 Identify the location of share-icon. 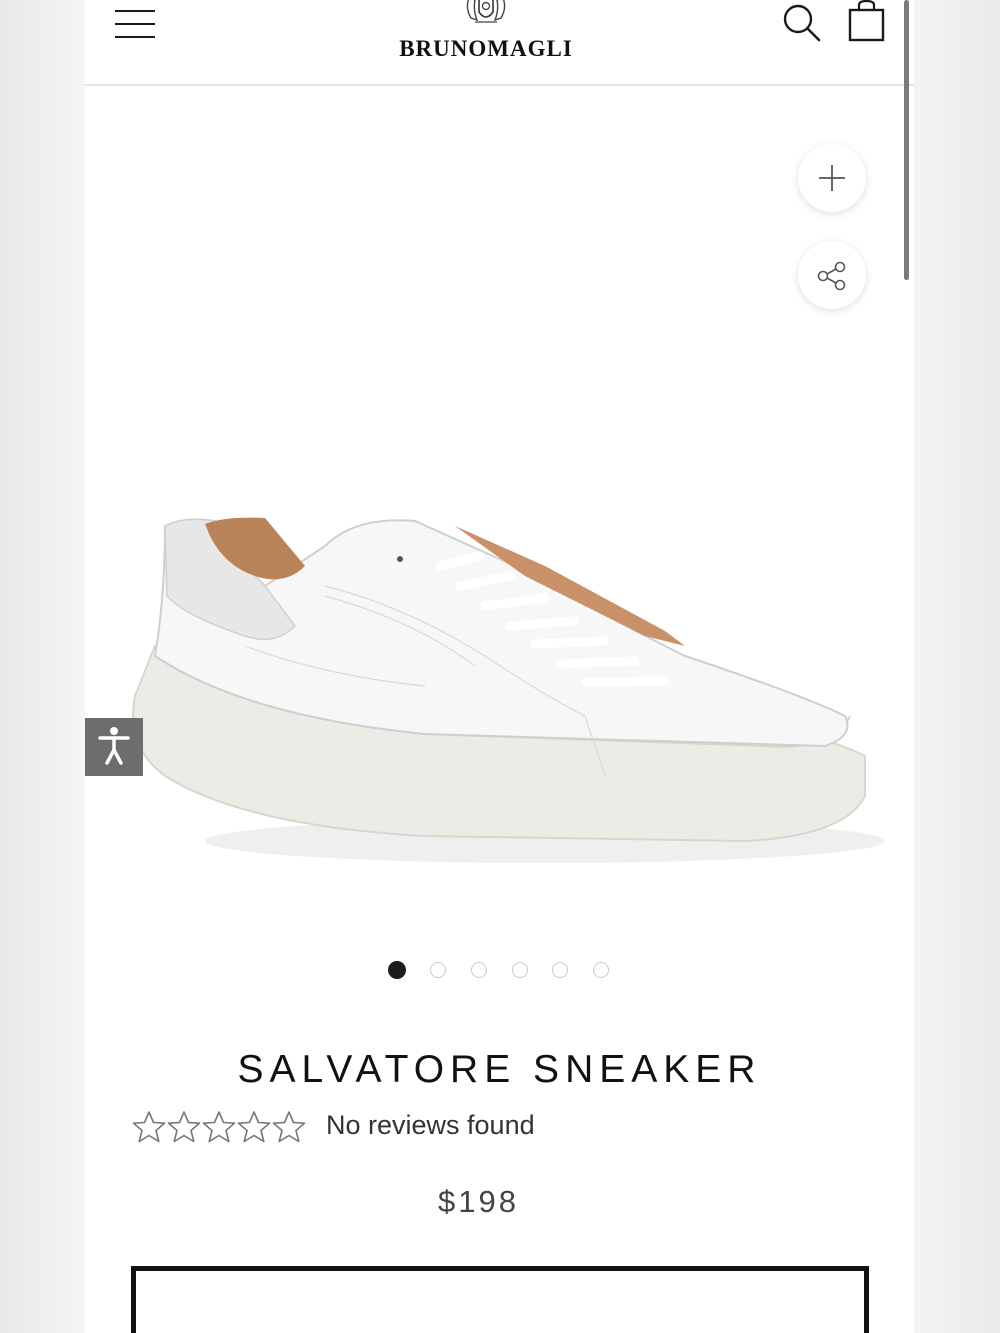
(831, 276).